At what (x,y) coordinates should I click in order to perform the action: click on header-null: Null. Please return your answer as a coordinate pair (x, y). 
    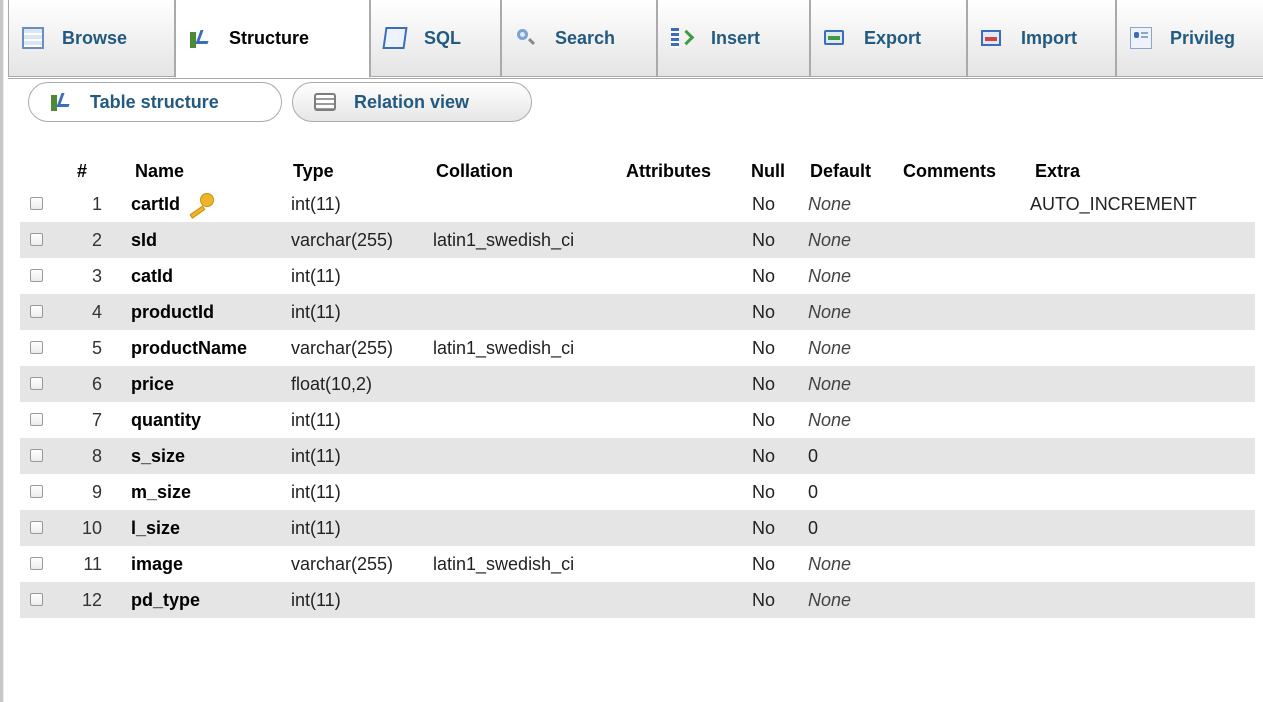
    Looking at the image, I should click on (768, 171).